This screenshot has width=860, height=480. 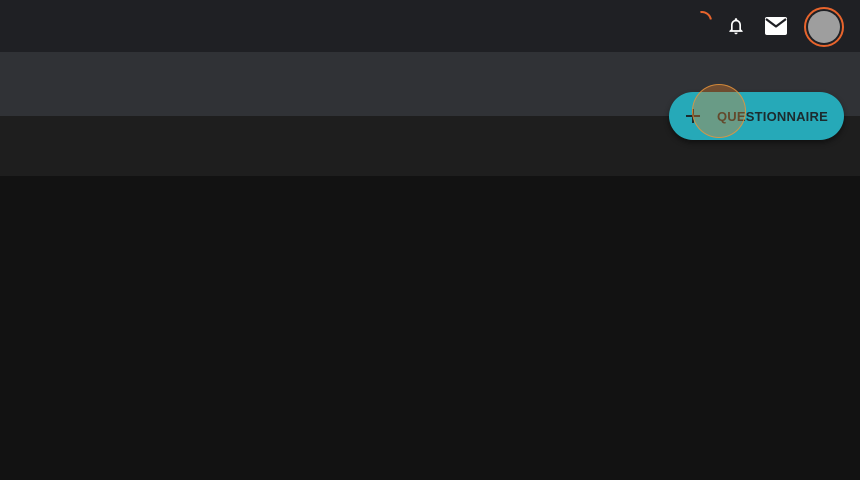 I want to click on mail-icon, so click(x=776, y=26).